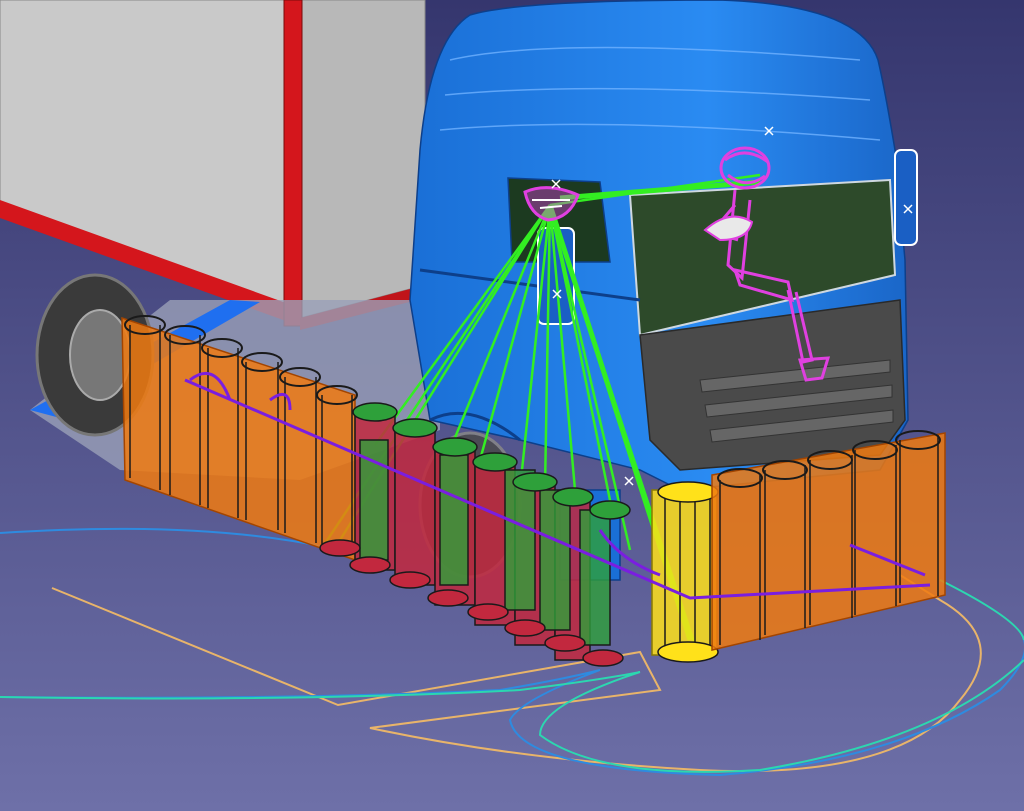 This screenshot has height=811, width=1024. What do you see at coordinates (685, 572) in the screenshot?
I see `yellow-cylinder-array` at bounding box center [685, 572].